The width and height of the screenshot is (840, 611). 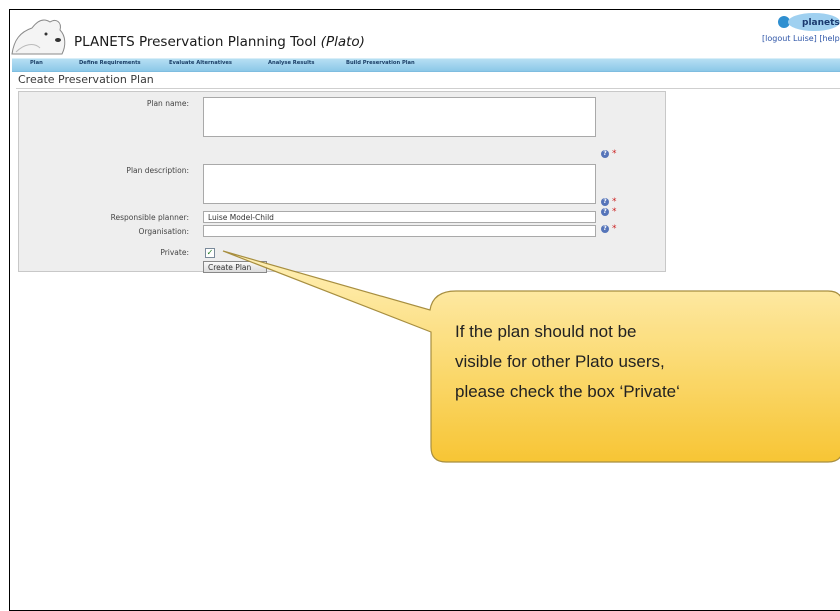 I want to click on callout-line-3: please check the box ‘Private‘, so click(x=567, y=391).